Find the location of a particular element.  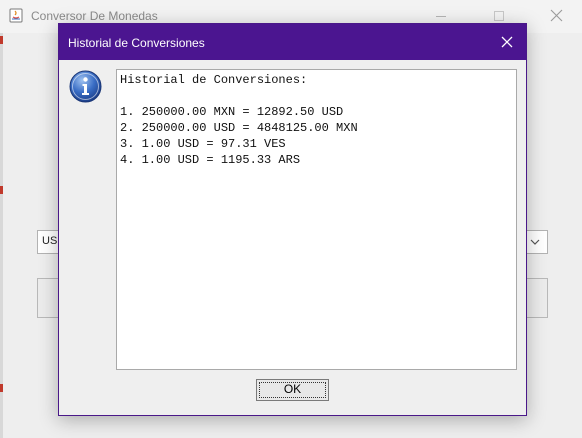

history-entry: 2. 250000.00 USD = 4848125.00 MXN is located at coordinates (239, 128).